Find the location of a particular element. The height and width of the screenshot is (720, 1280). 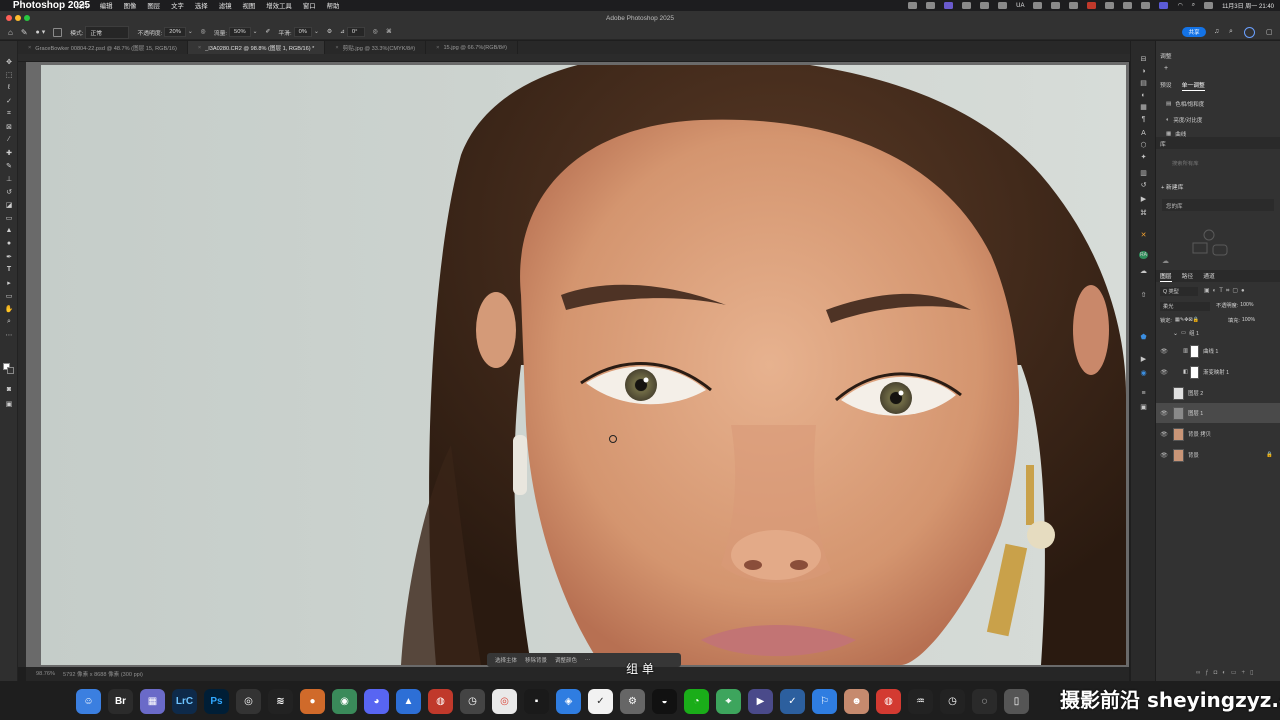

tab-presets: 预设 is located at coordinates (1166, 85).